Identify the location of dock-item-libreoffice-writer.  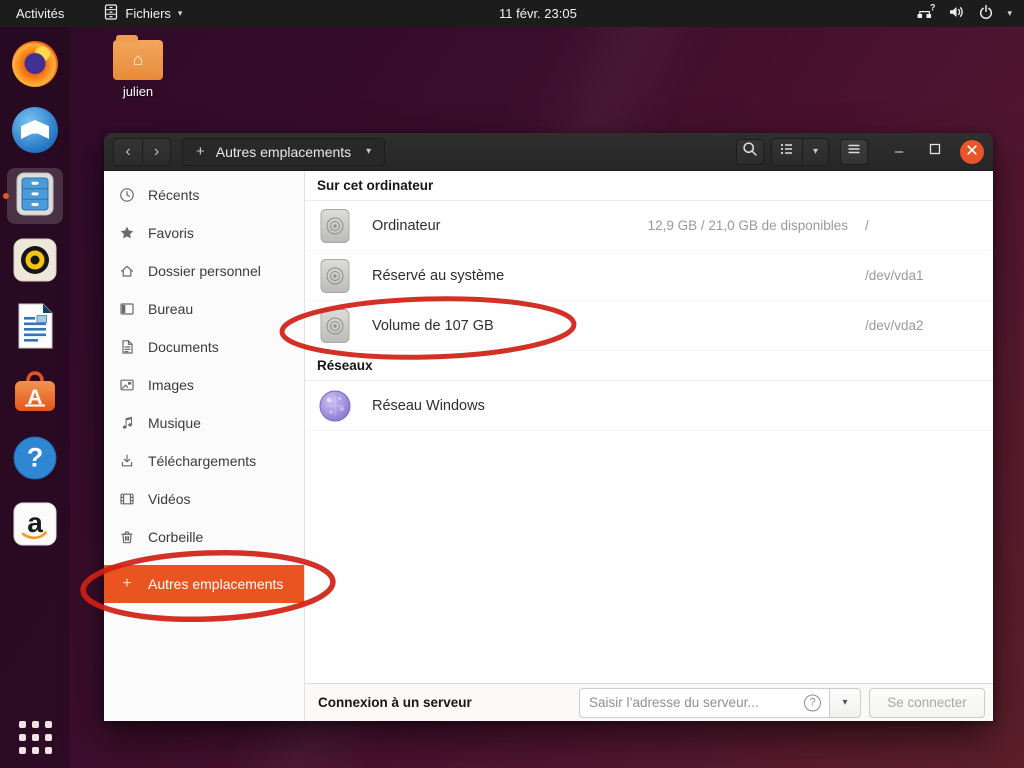
(35, 328).